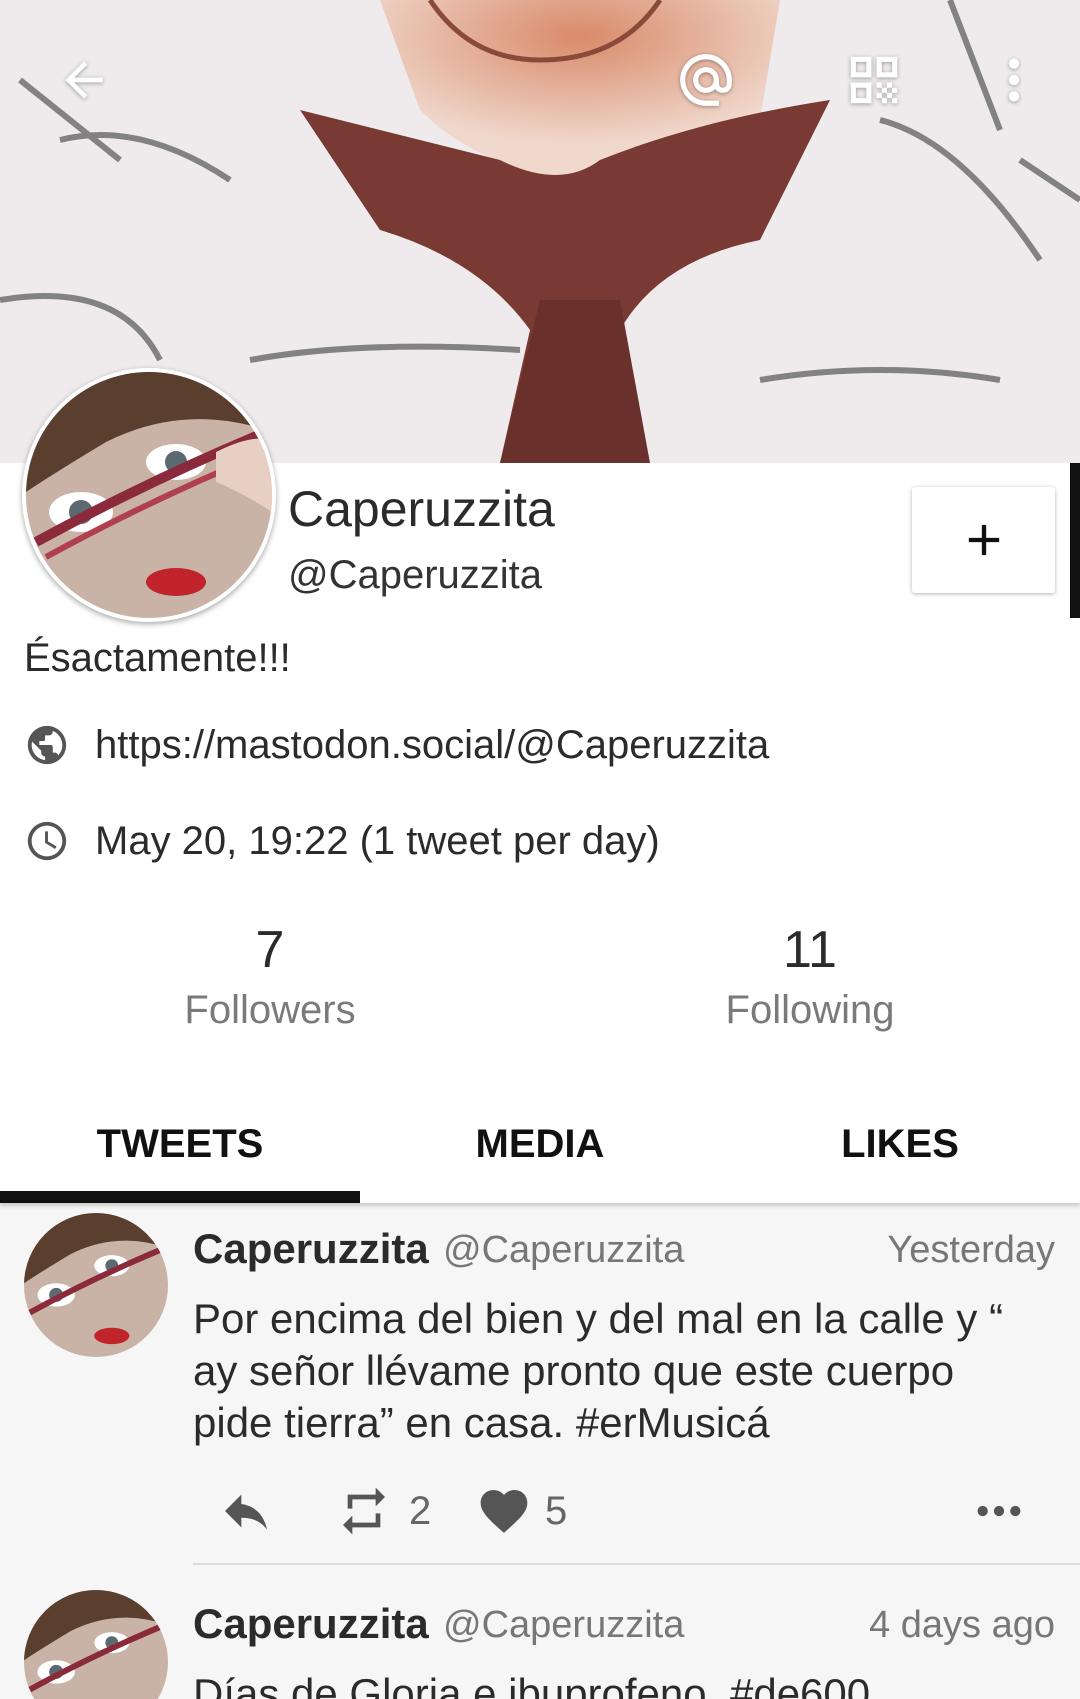 The height and width of the screenshot is (1699, 1080). I want to click on arrow-left-icon, so click(84, 80).